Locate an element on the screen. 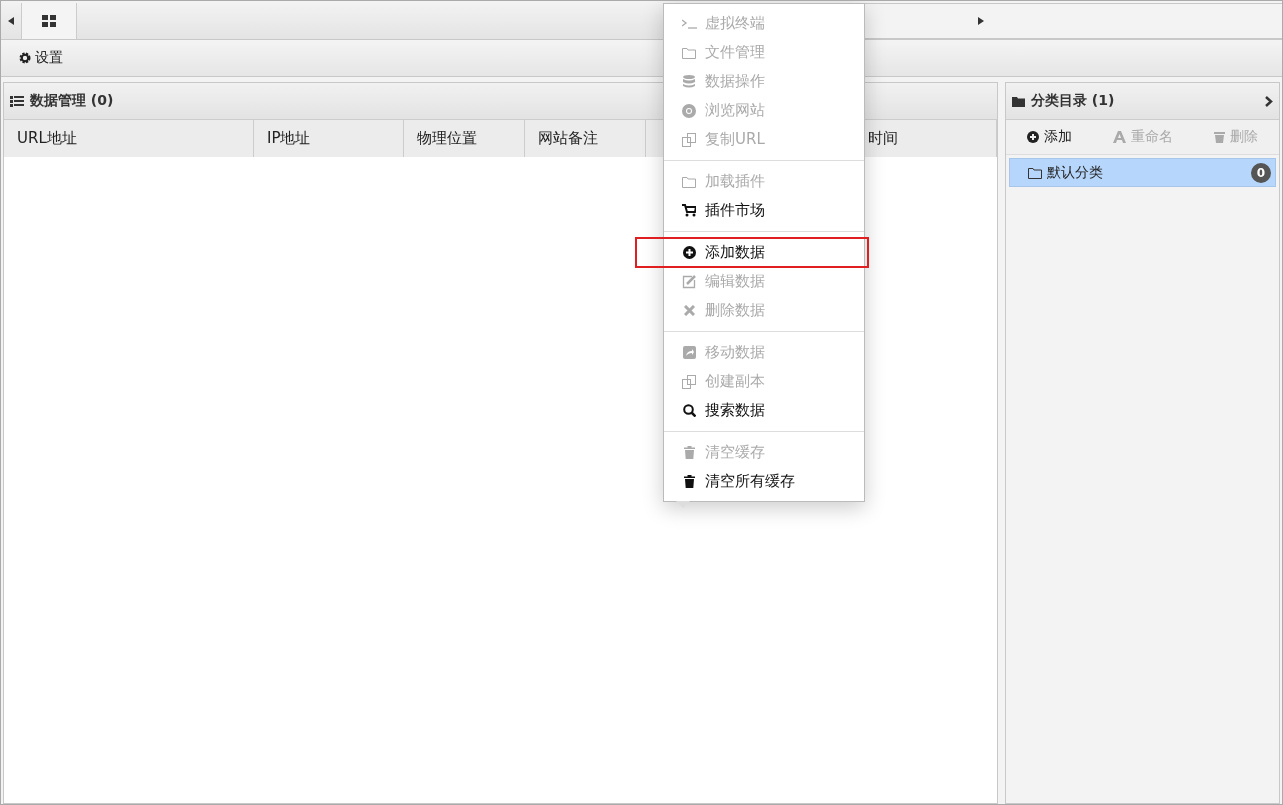 Image resolution: width=1283 pixels, height=805 pixels. column-header: IP地址 is located at coordinates (329, 138).